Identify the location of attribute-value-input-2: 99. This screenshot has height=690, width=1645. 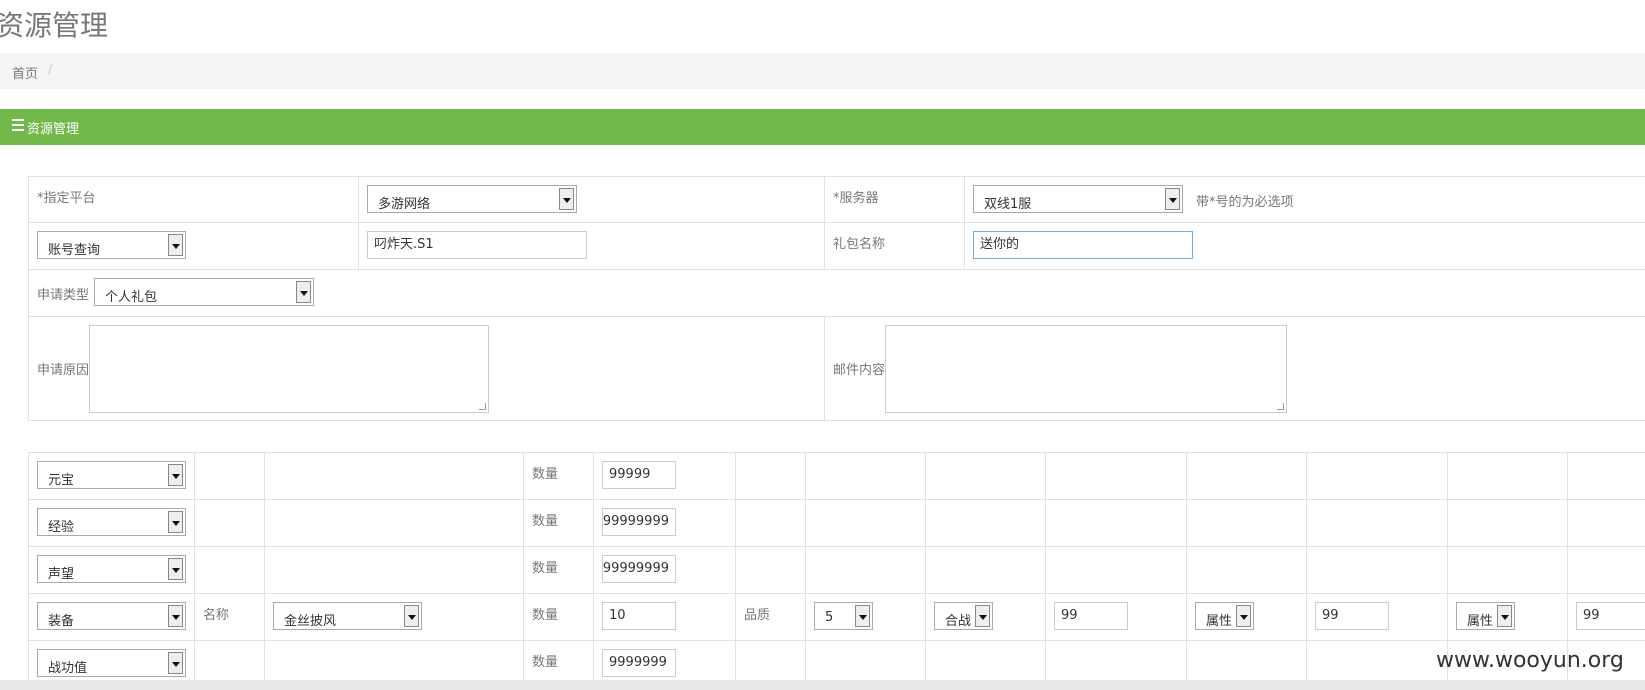
(1610, 616).